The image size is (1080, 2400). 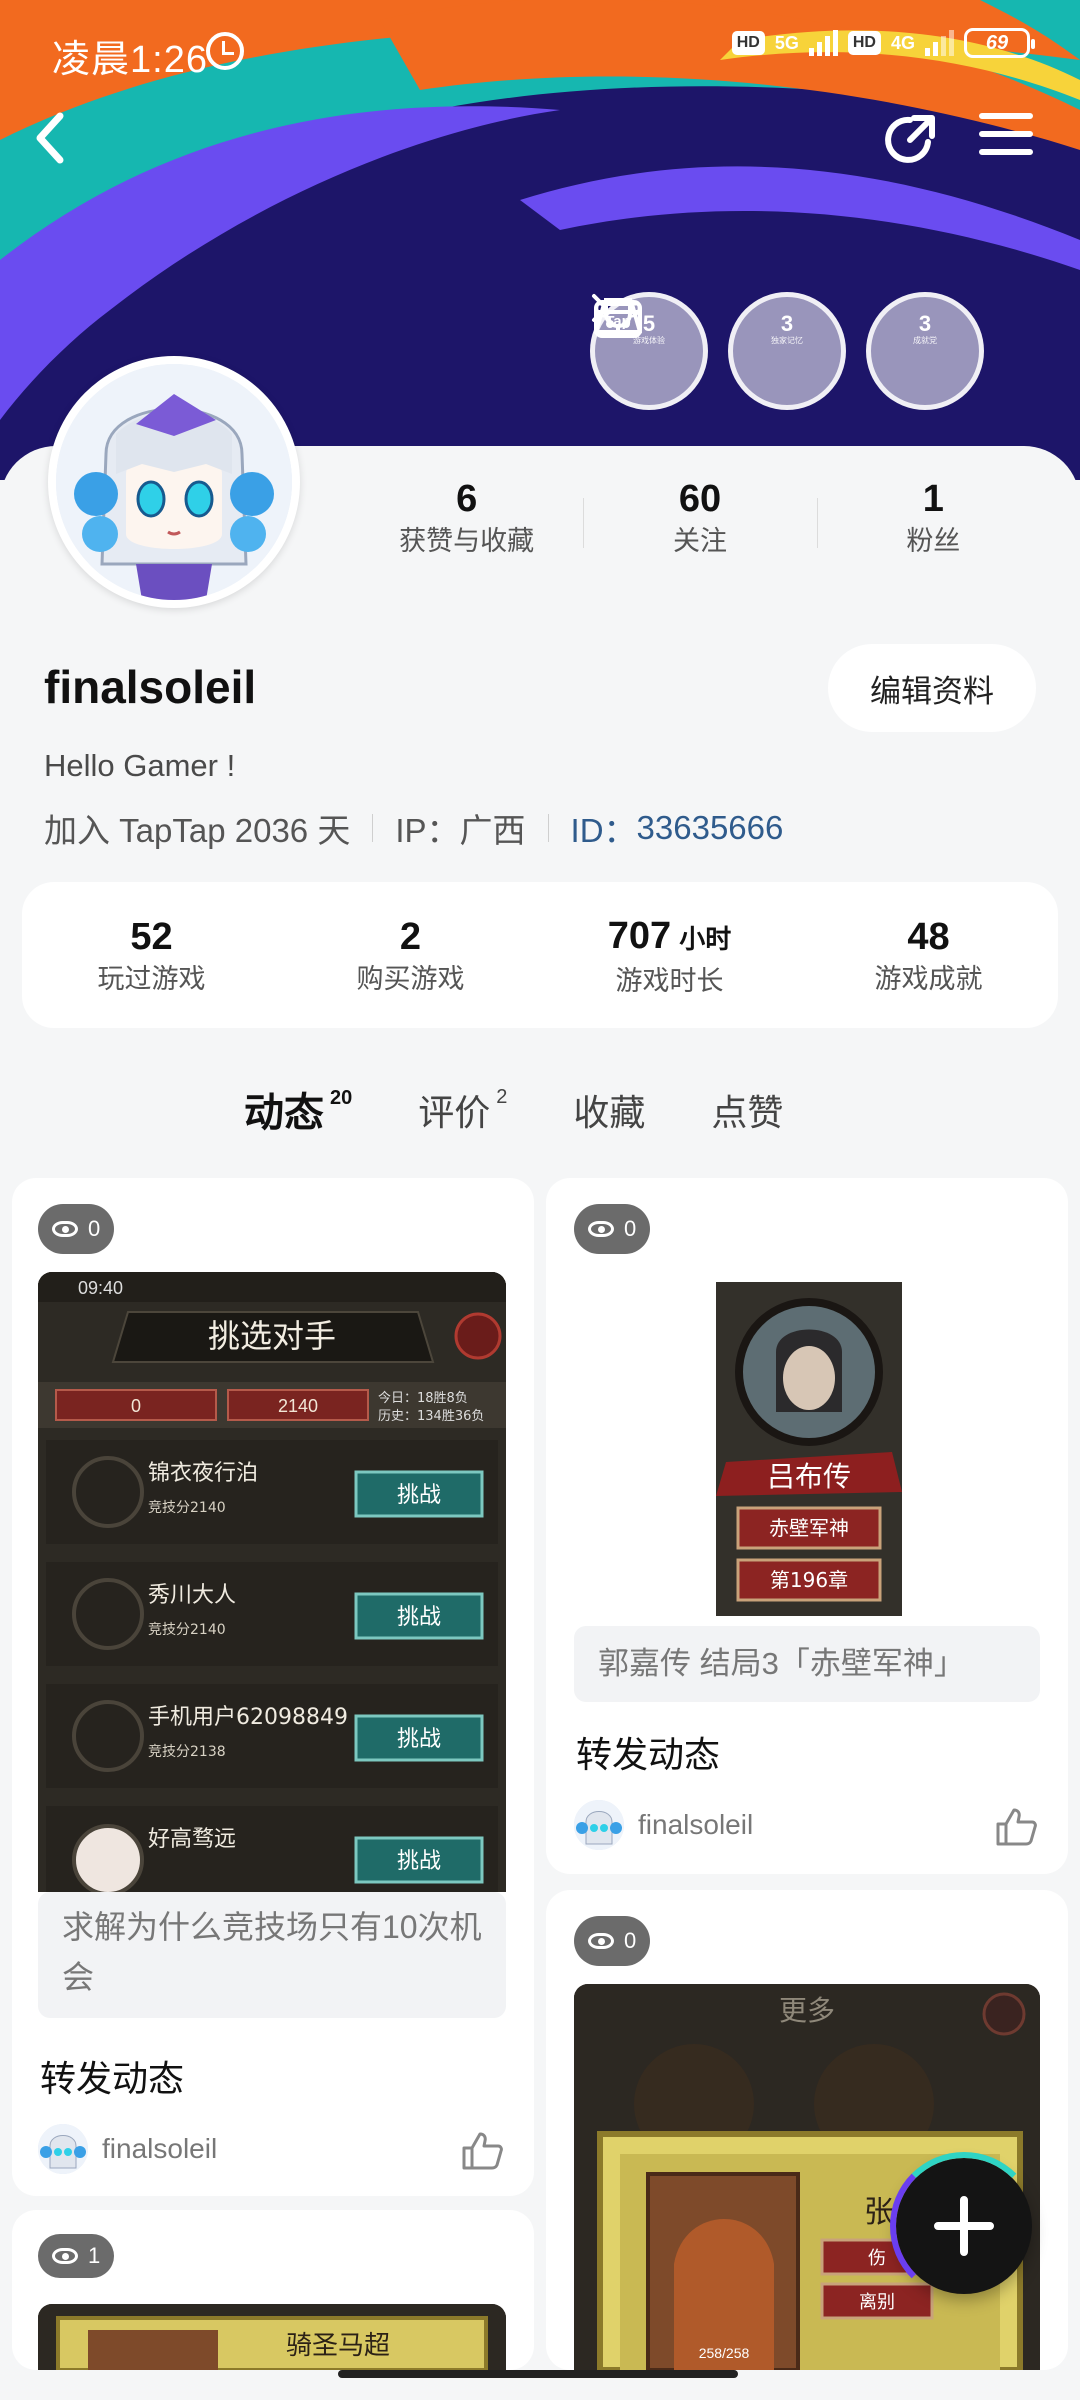 I want to click on shot-score-right: 2140, so click(x=298, y=1406).